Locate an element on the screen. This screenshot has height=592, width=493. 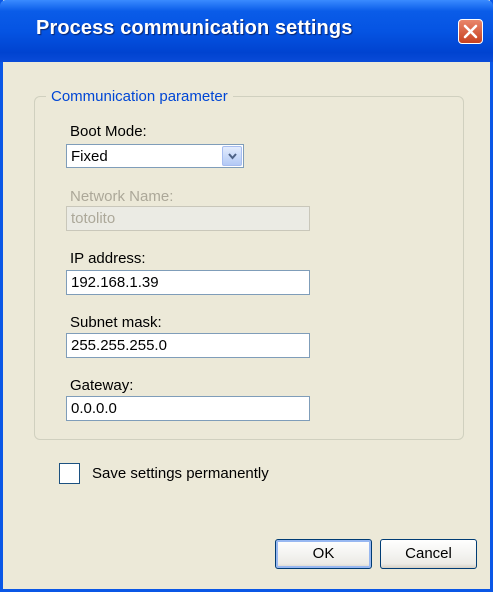
gateway-field: 0.0.0.0 is located at coordinates (188, 408).